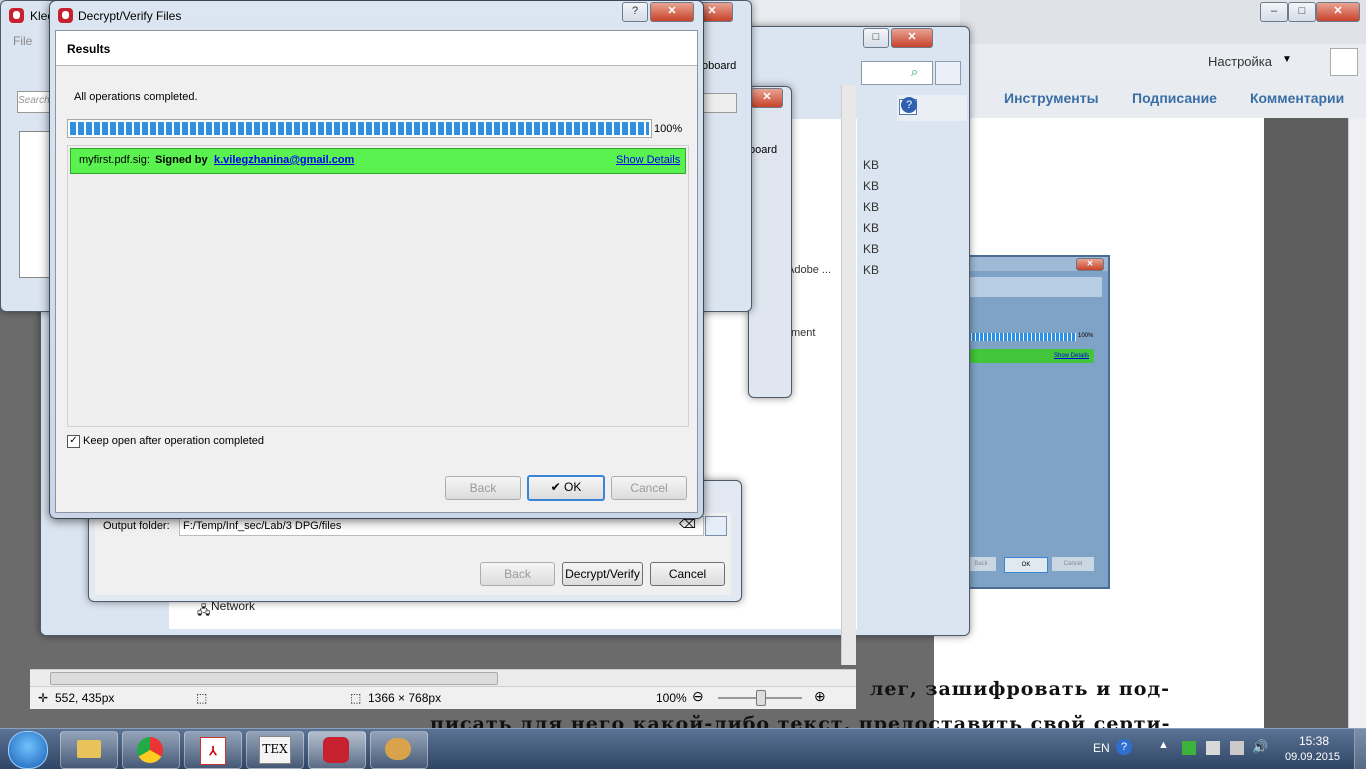 The image size is (1366, 769). I want to click on scroll-thumb, so click(274, 678).